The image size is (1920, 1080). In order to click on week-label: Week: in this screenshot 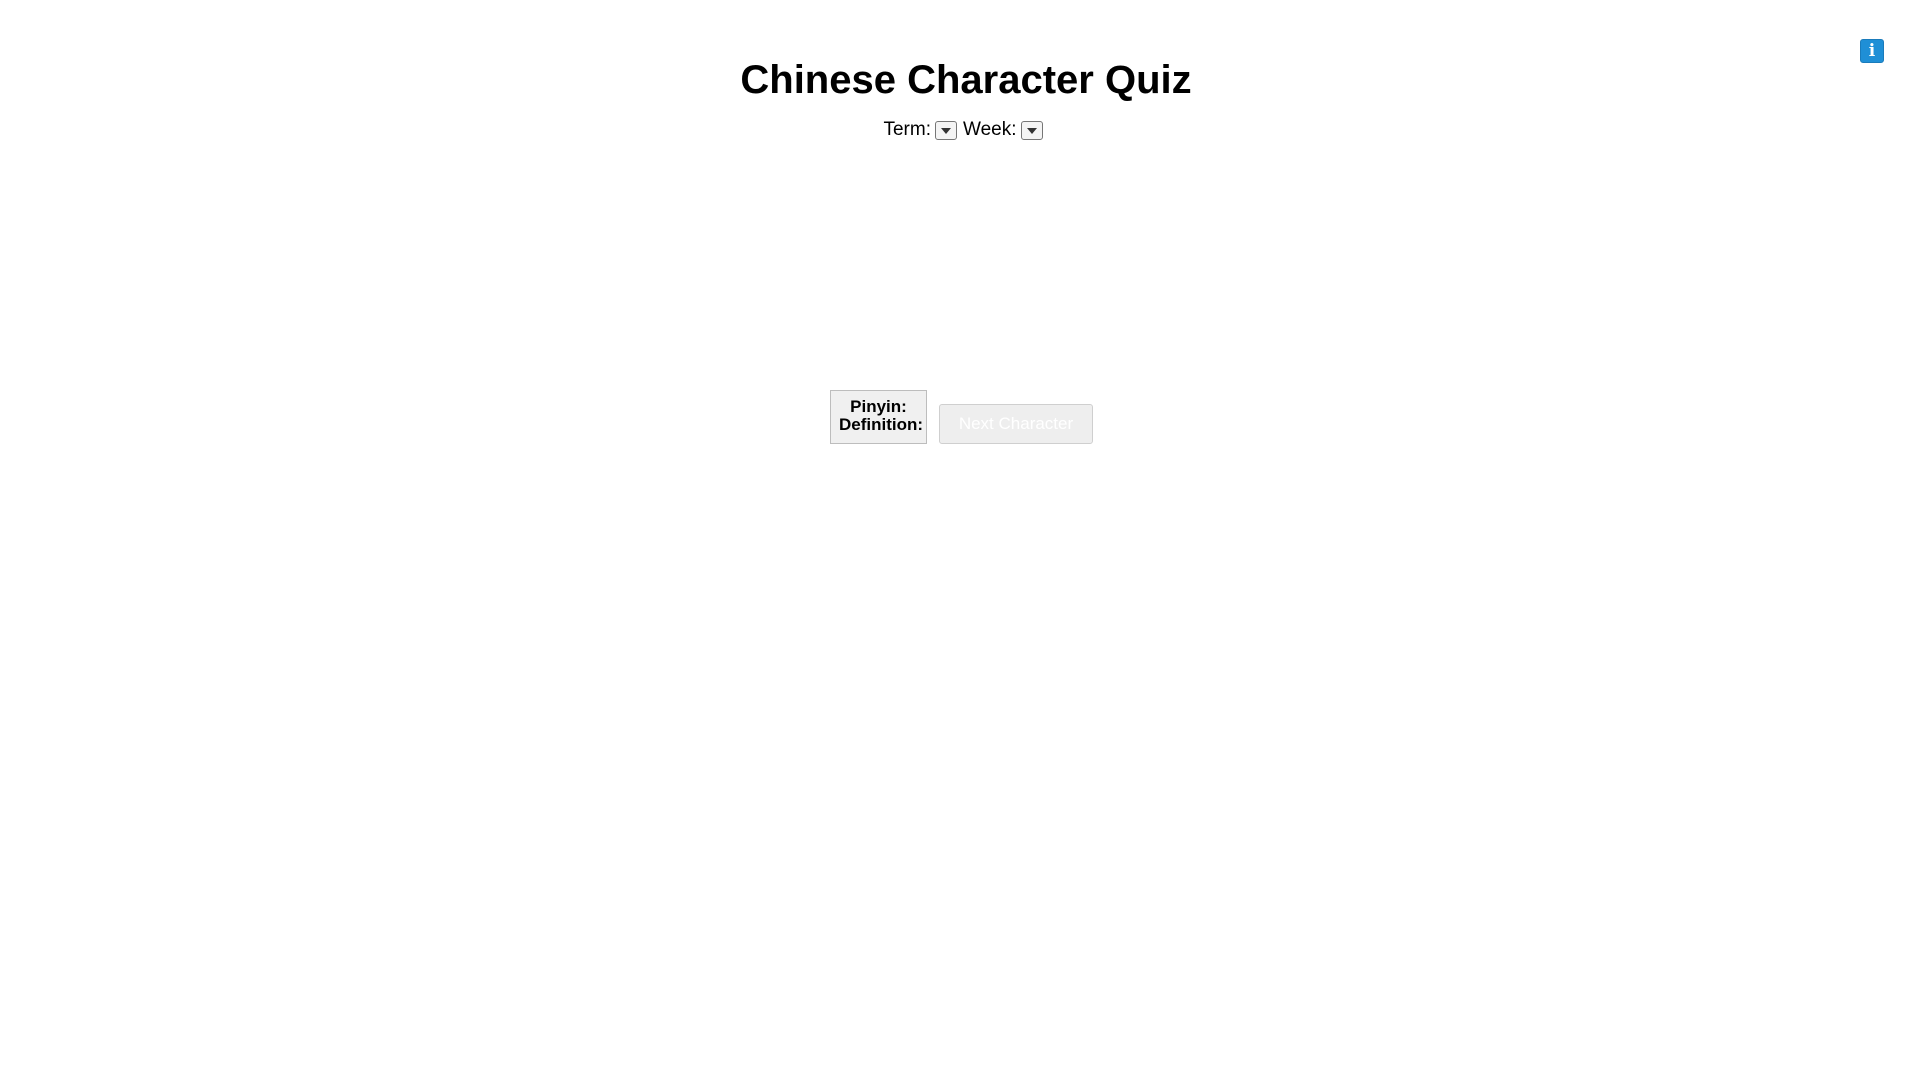, I will do `click(989, 129)`.